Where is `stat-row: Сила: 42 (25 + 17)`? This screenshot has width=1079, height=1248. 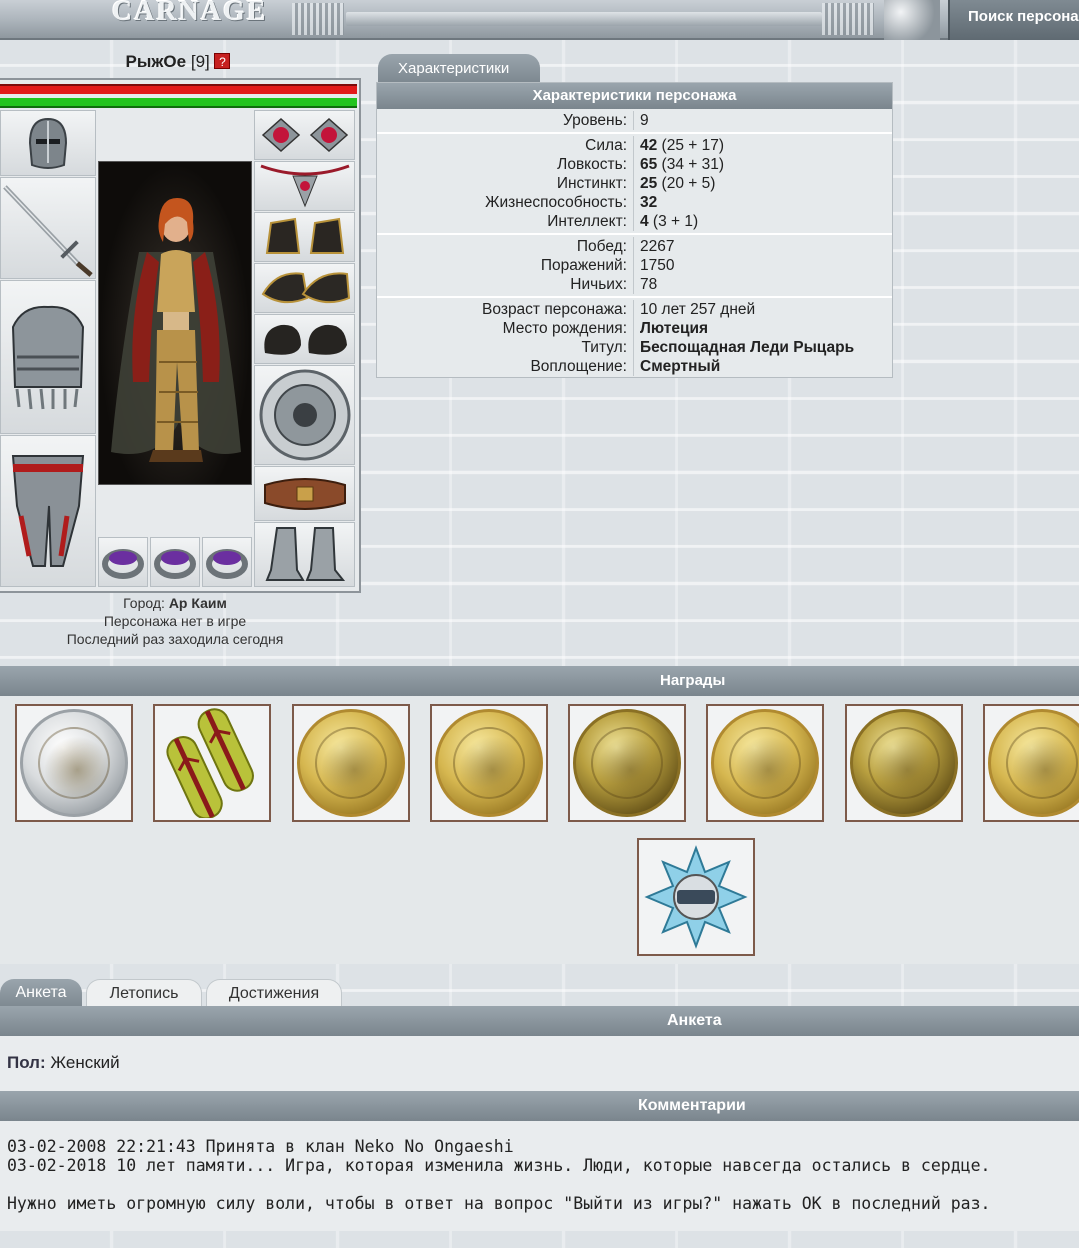 stat-row: Сила: 42 (25 + 17) is located at coordinates (634, 145).